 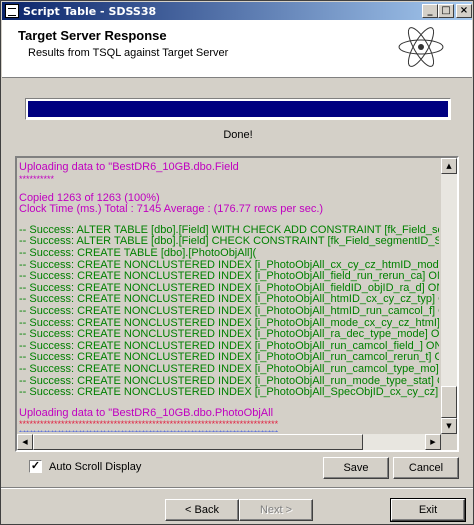 I want to click on minimize-button: _, so click(x=430, y=11).